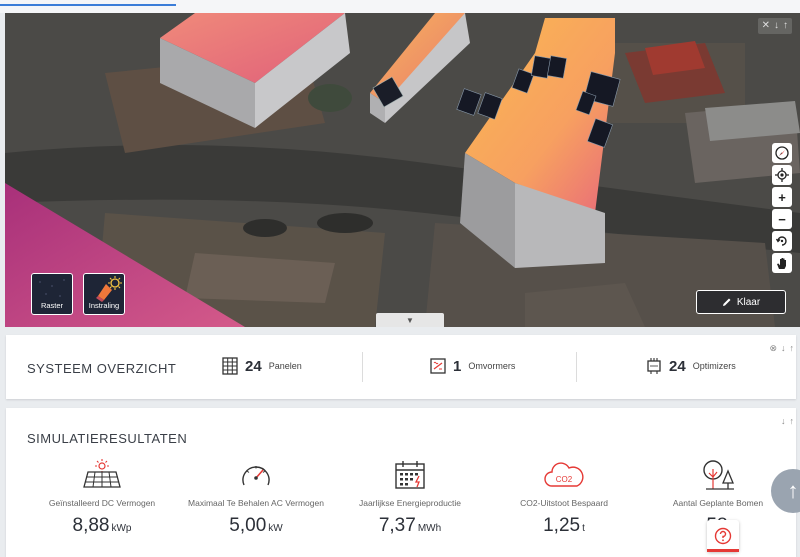  I want to click on irradiance-icon, so click(109, 289).